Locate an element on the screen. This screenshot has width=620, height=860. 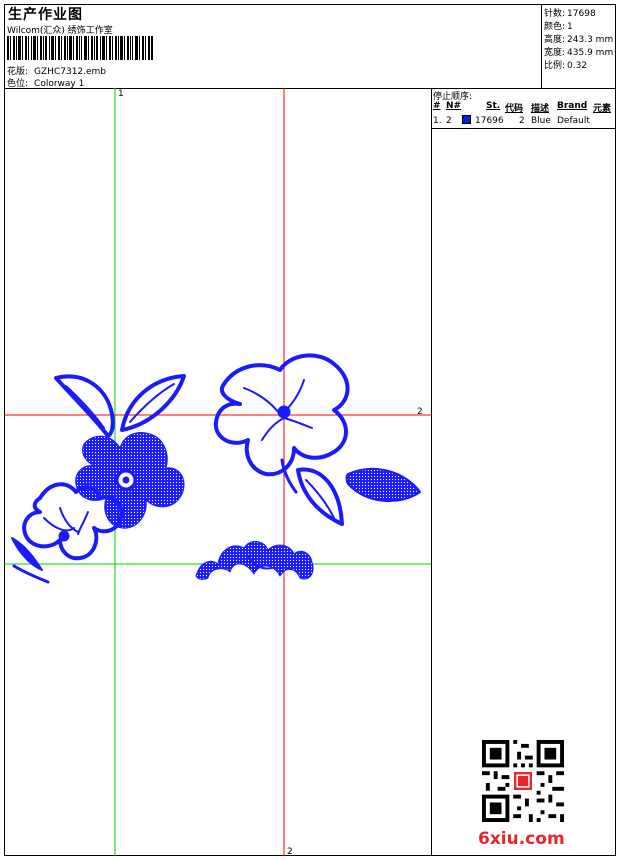
row-index: 1. is located at coordinates (437, 121).